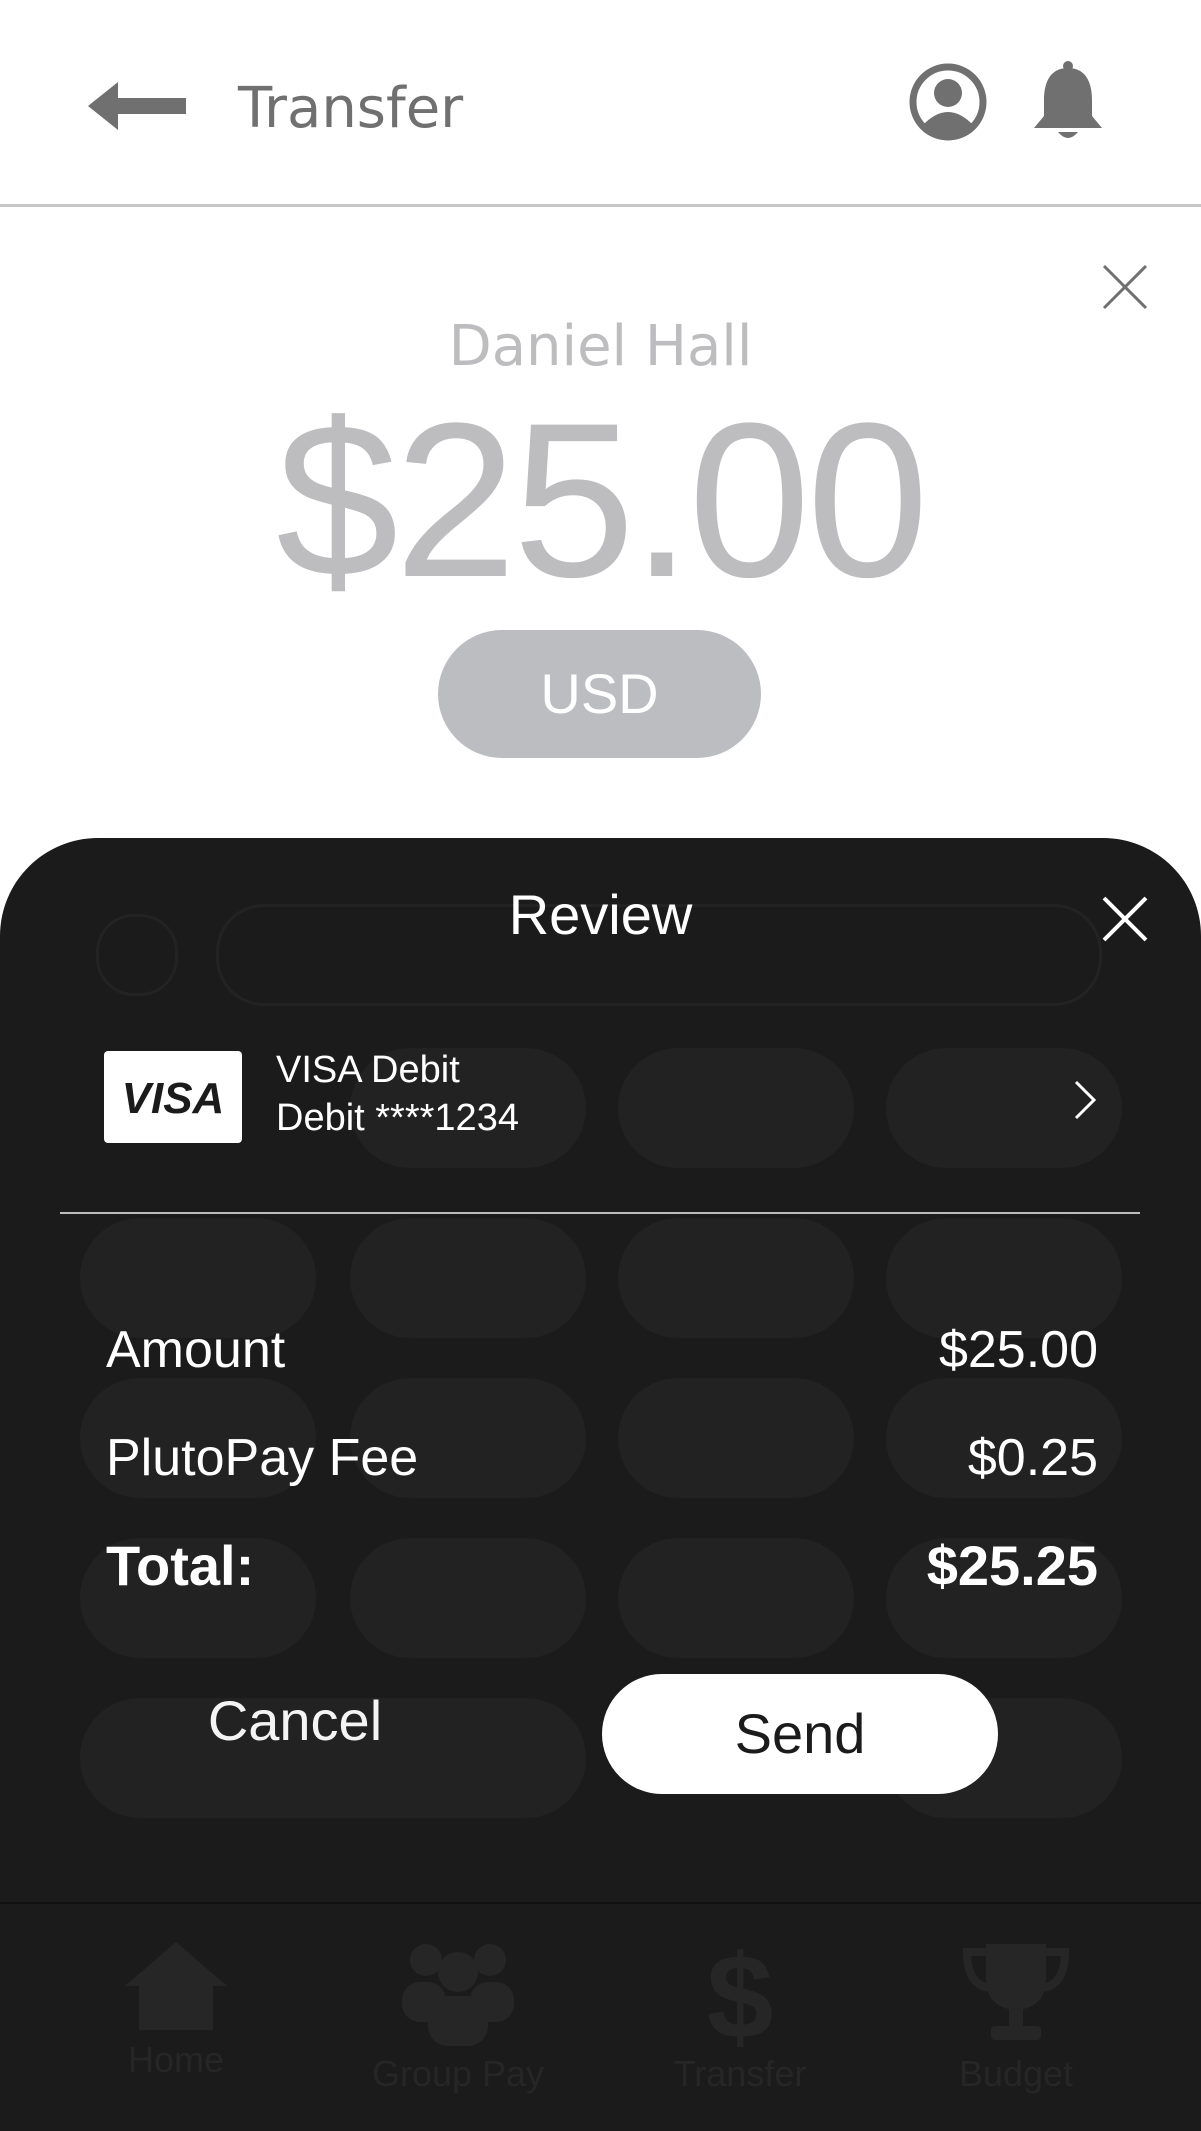 This screenshot has height=2131, width=1201. What do you see at coordinates (176, 1986) in the screenshot?
I see `home-icon` at bounding box center [176, 1986].